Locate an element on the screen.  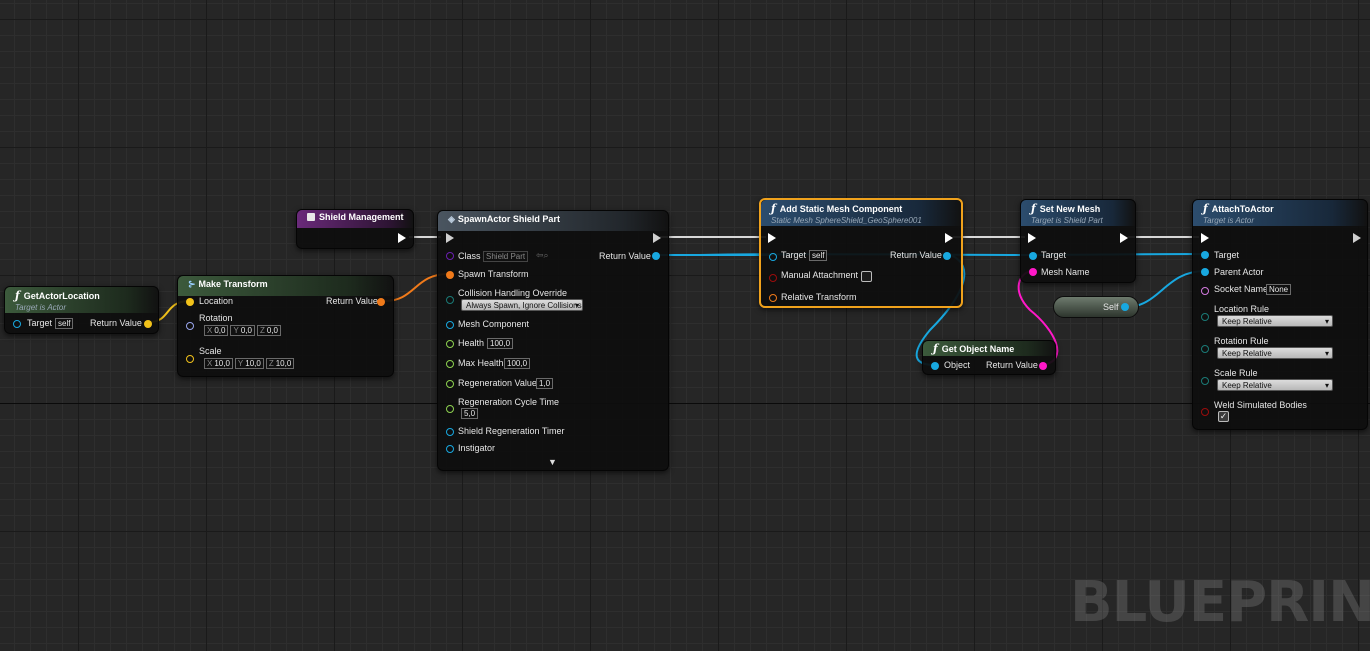
class-pin is located at coordinates (450, 256).